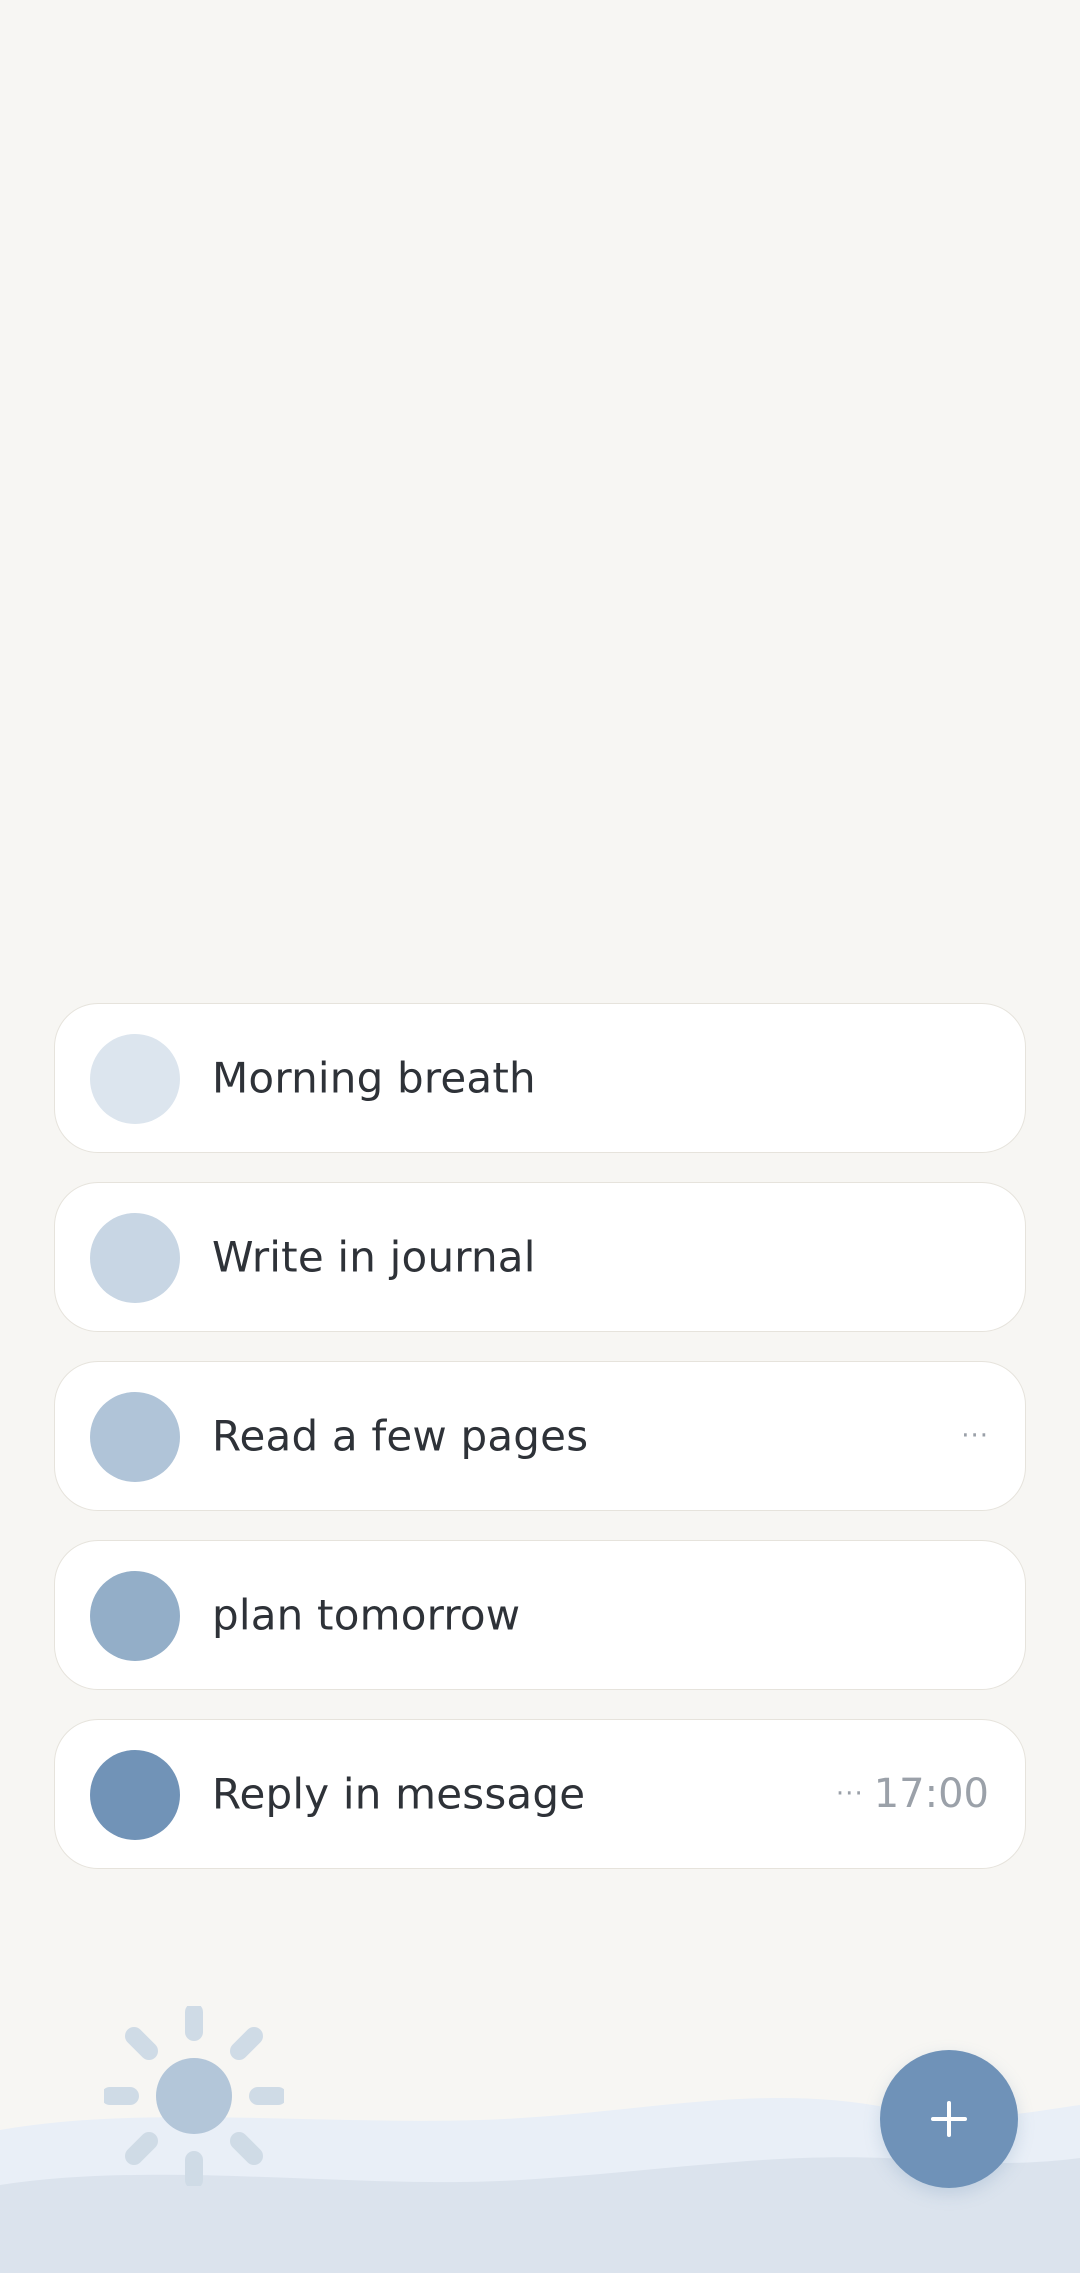 Image resolution: width=1080 pixels, height=2273 pixels. What do you see at coordinates (540, 1615) in the screenshot?
I see `task-card-plan-tomorrow: plan tomorrow` at bounding box center [540, 1615].